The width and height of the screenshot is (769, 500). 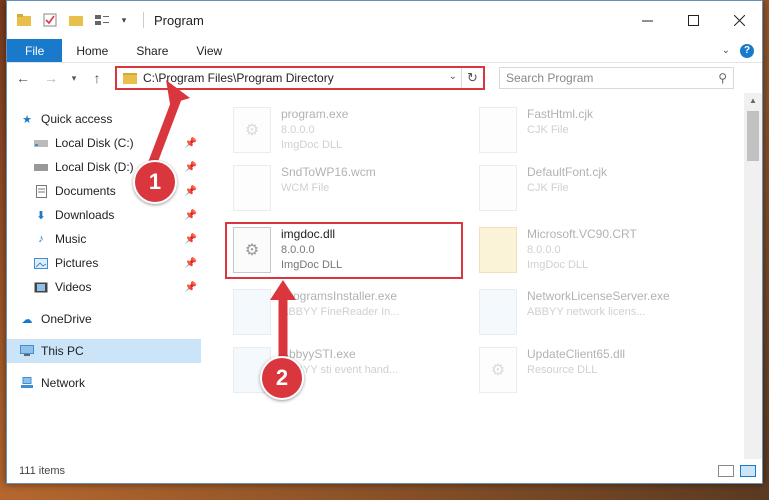 What do you see at coordinates (748, 471) in the screenshot?
I see `large-icons-view-icon` at bounding box center [748, 471].